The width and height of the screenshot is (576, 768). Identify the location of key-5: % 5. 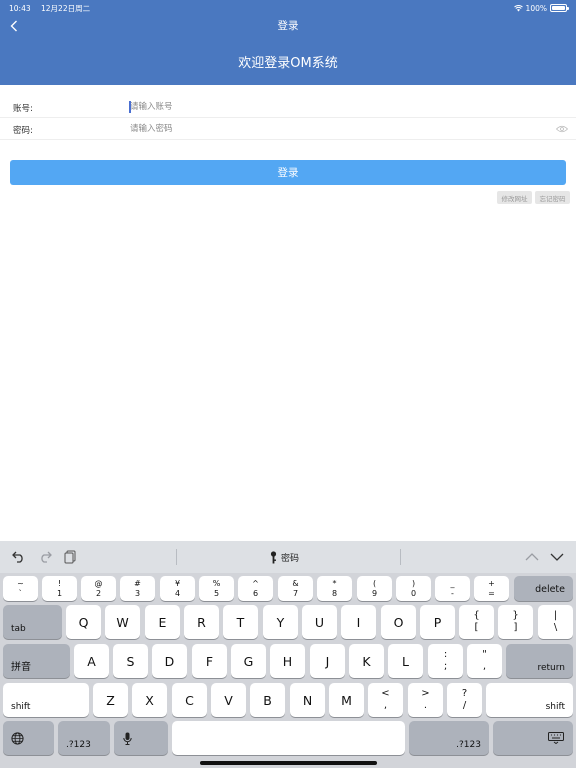
(216, 588).